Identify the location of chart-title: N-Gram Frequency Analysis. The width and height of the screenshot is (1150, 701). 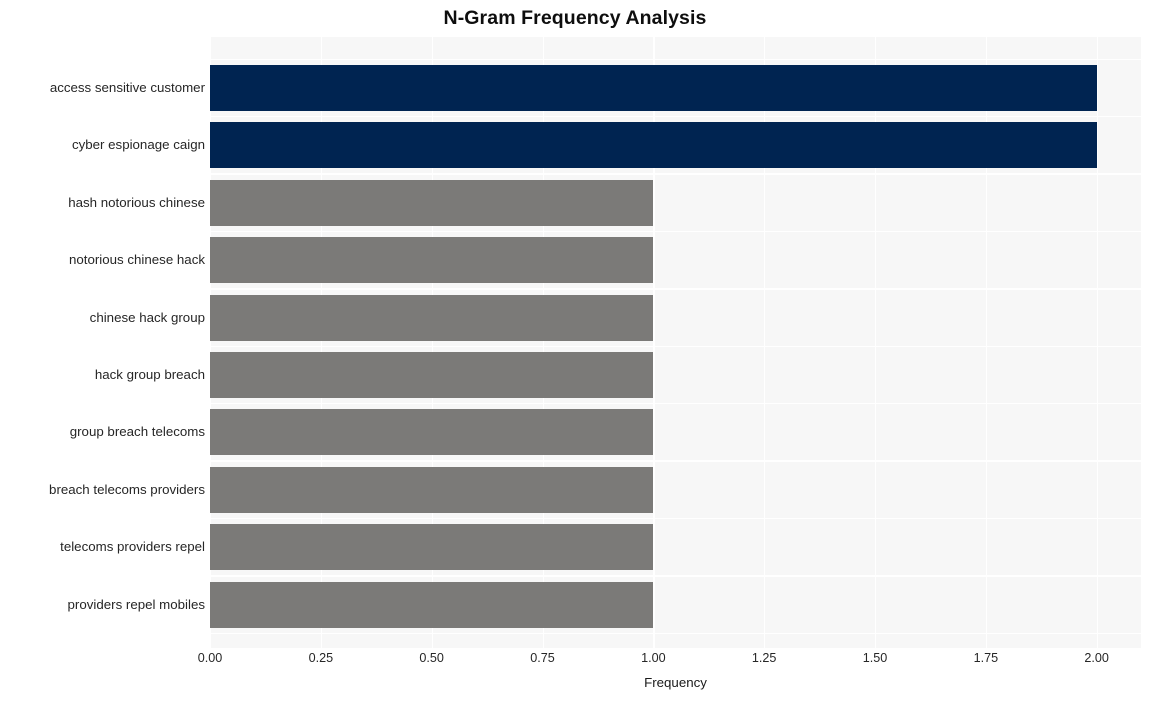
(575, 18).